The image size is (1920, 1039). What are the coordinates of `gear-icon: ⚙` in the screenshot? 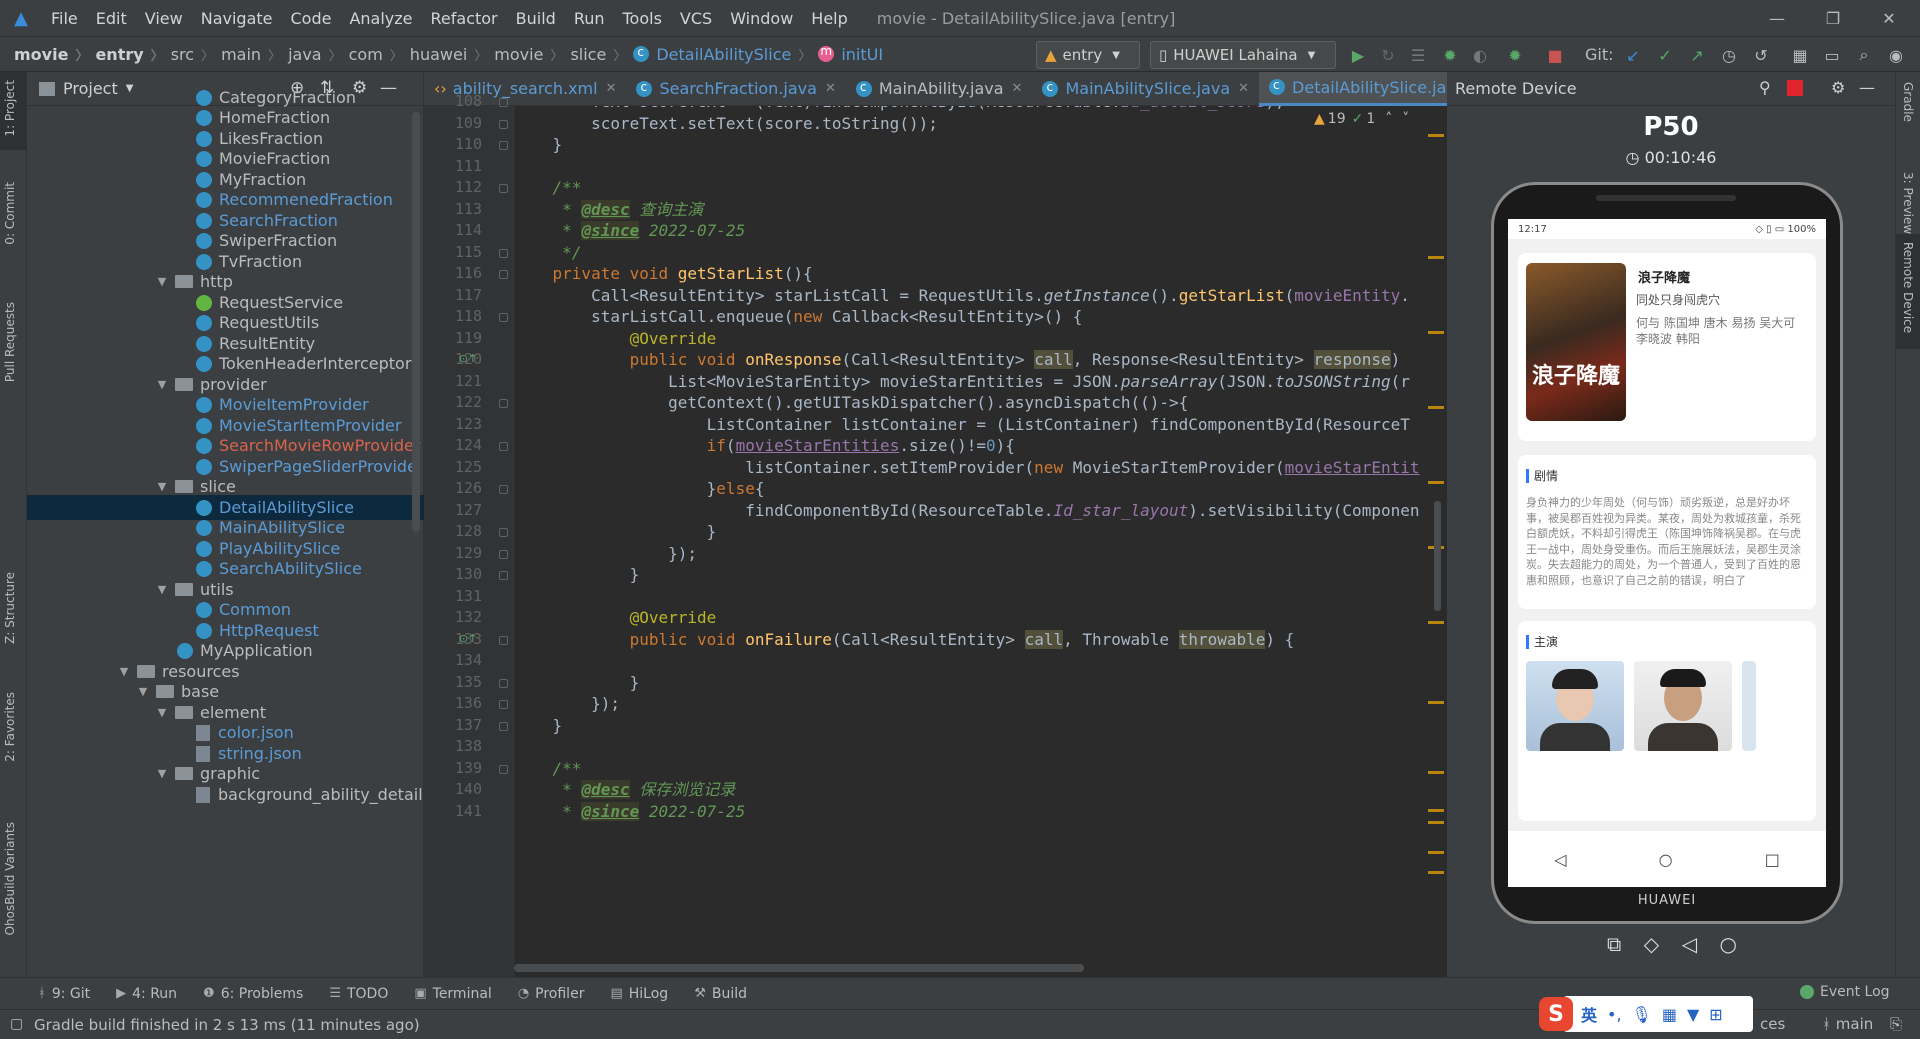 It's located at (1838, 87).